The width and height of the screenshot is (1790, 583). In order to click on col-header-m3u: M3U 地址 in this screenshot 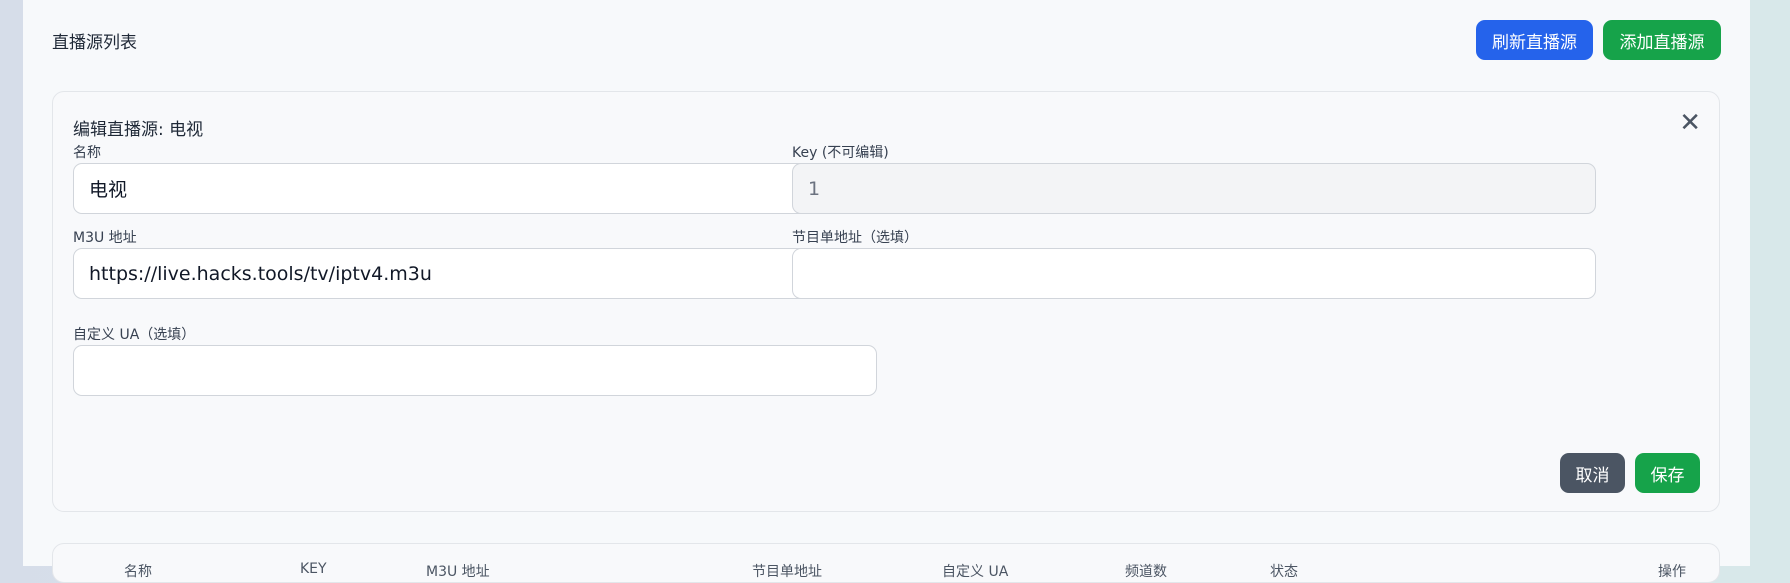, I will do `click(458, 572)`.